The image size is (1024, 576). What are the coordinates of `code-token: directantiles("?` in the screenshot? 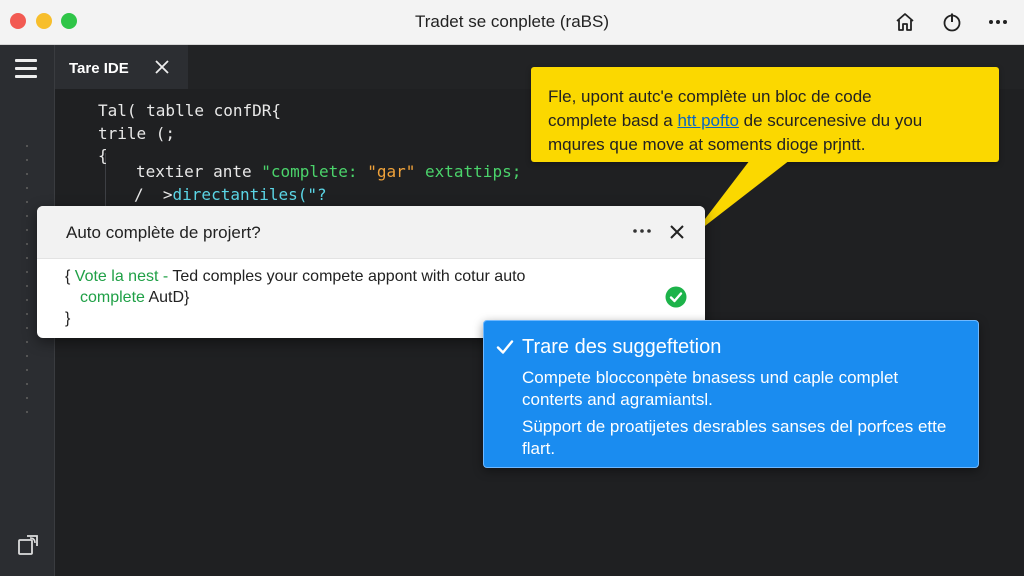 It's located at (249, 194).